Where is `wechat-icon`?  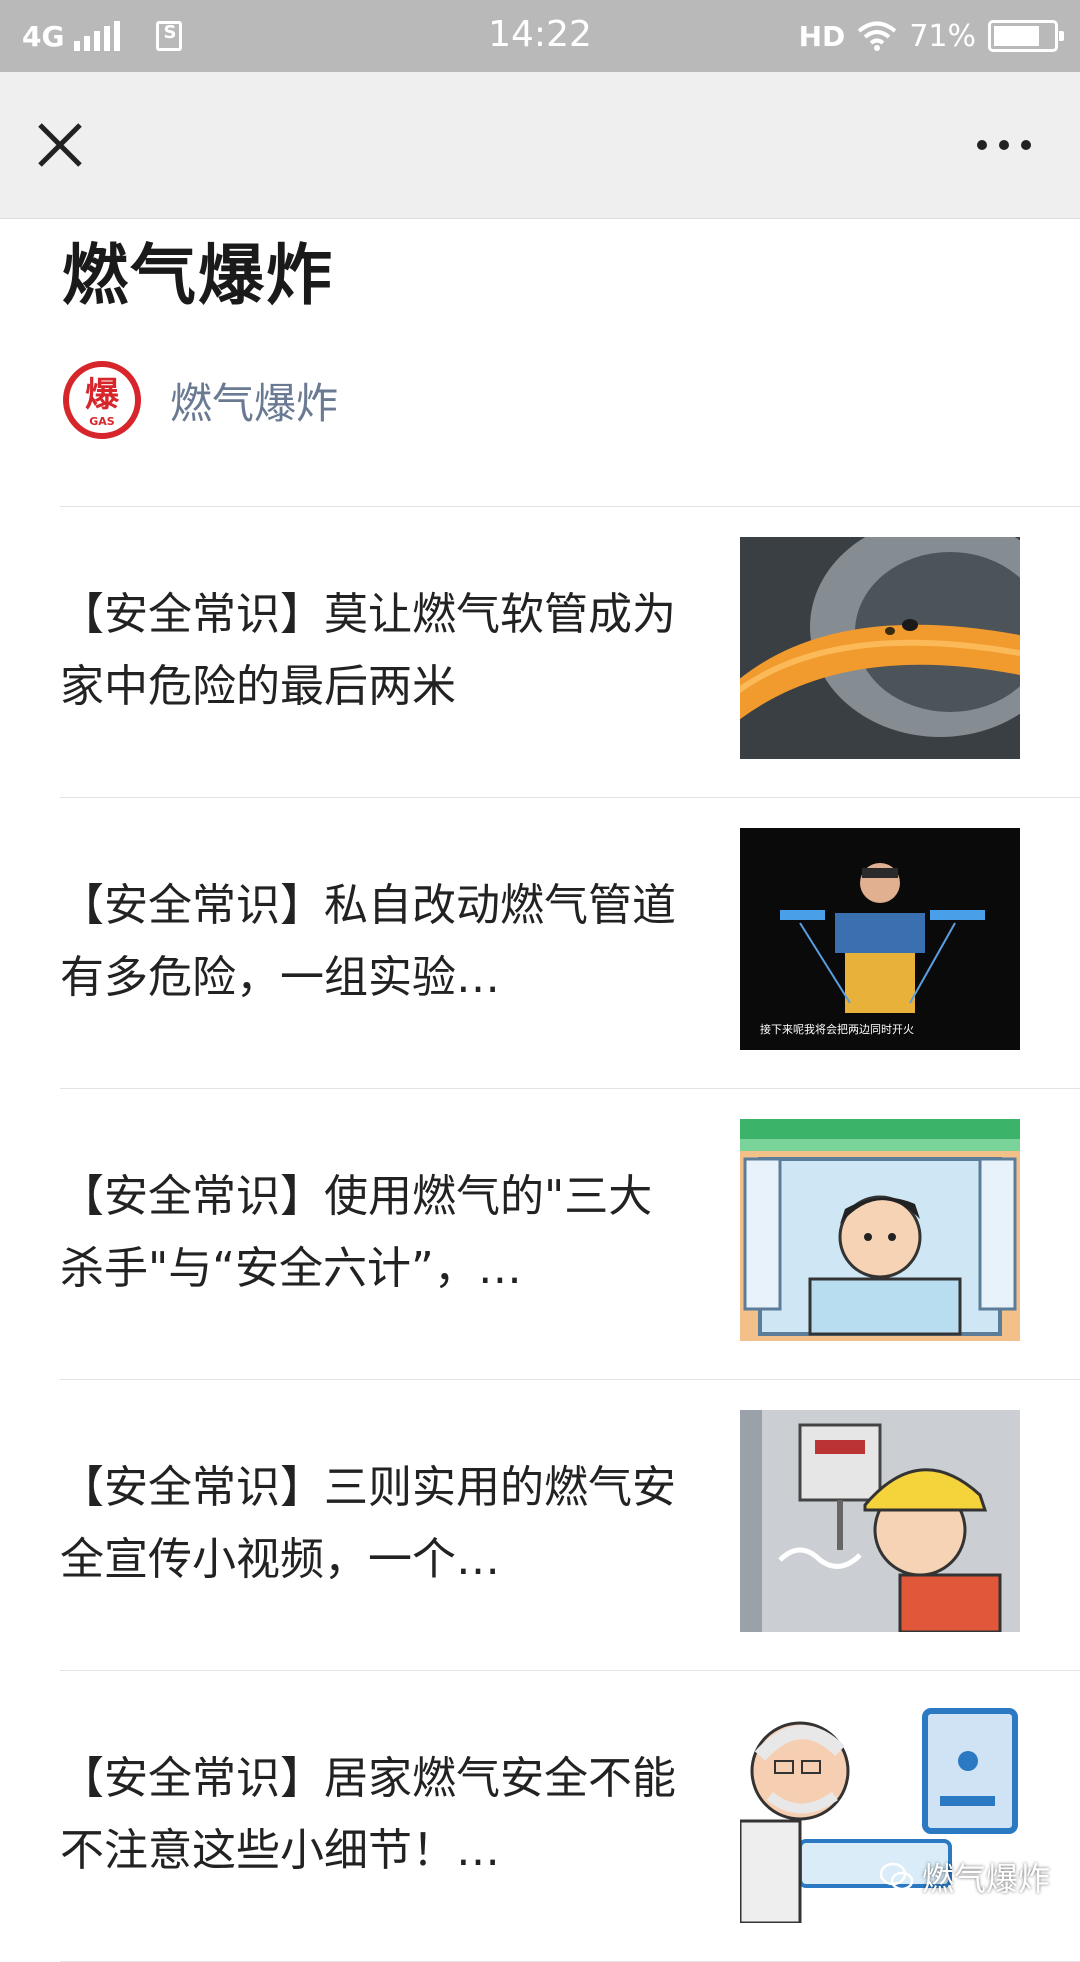
wechat-icon is located at coordinates (896, 1876).